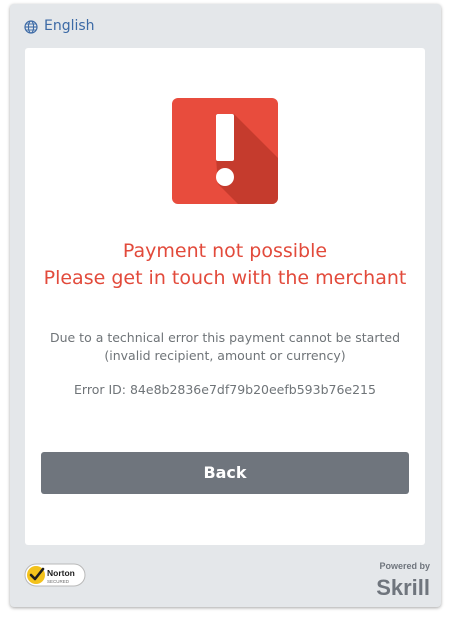 This screenshot has width=450, height=620. I want to click on language-label: English, so click(69, 26).